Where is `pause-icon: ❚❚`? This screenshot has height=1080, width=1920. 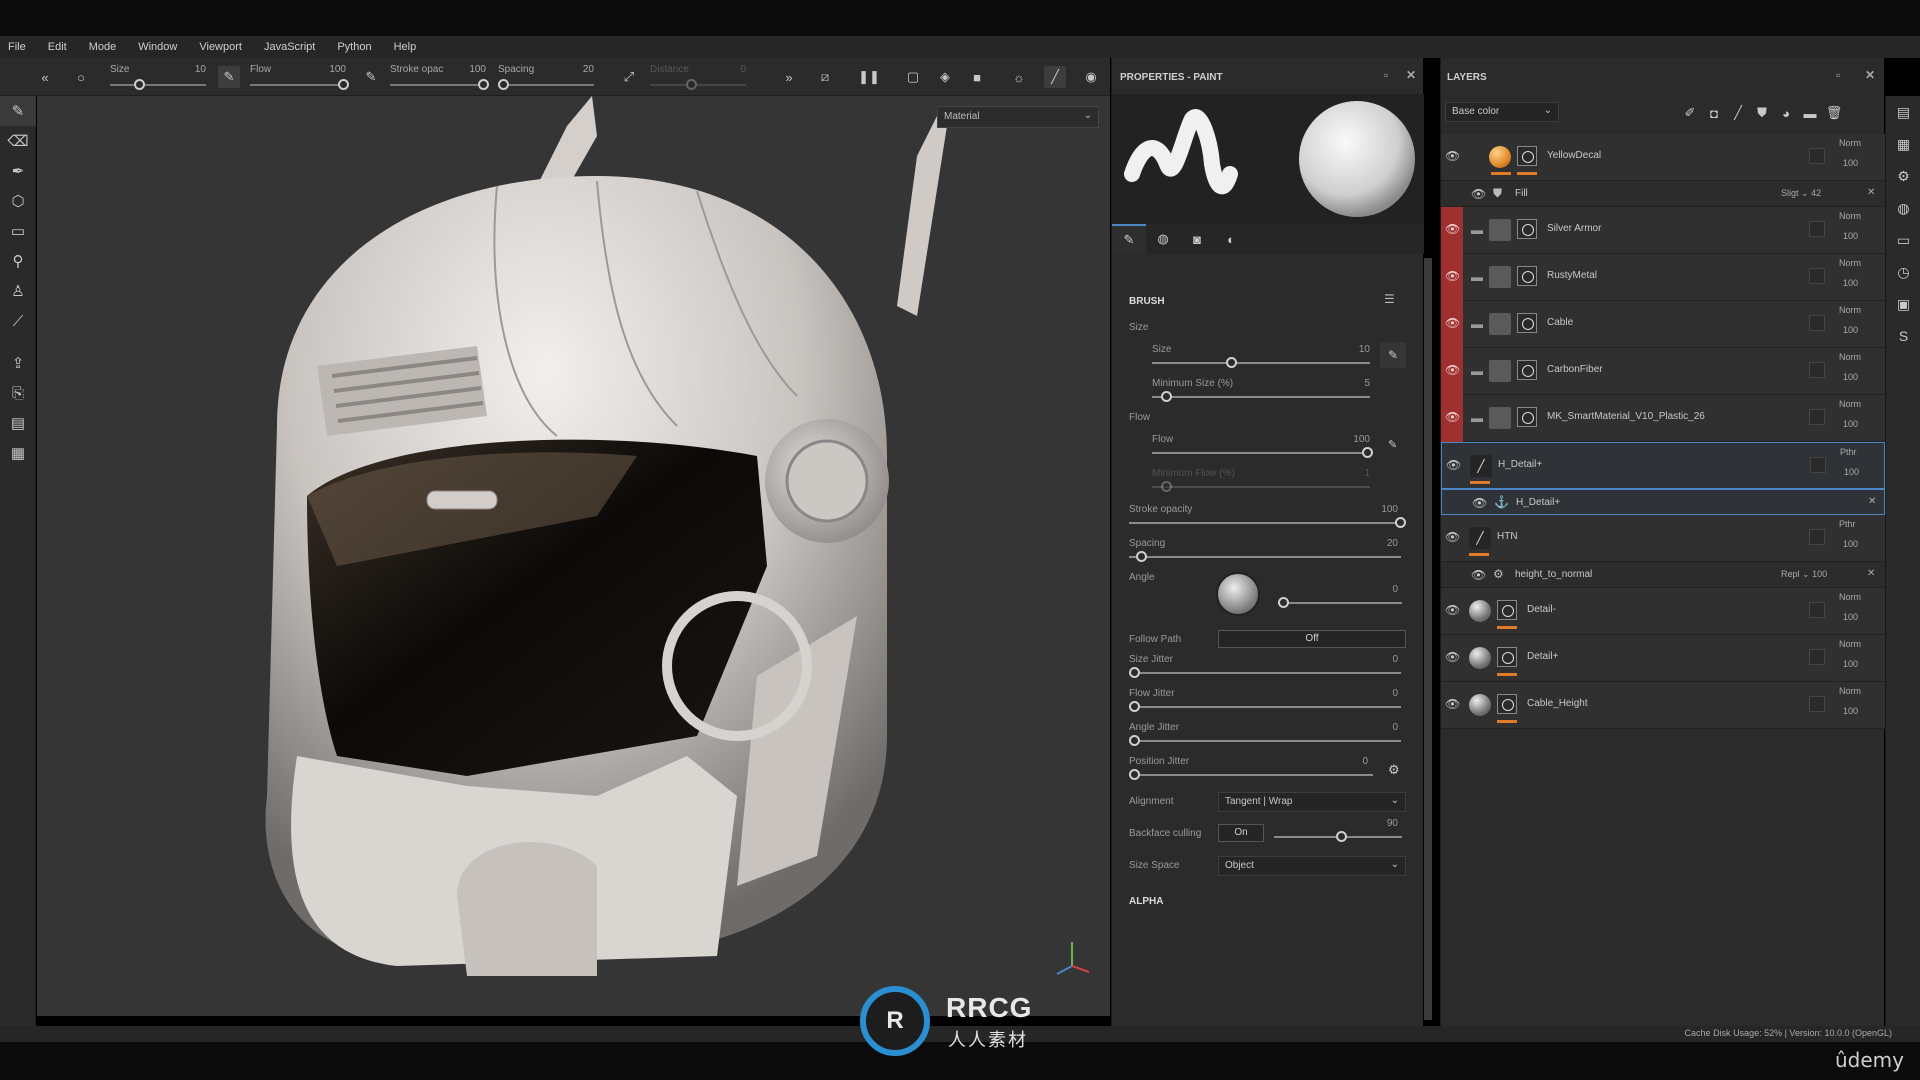 pause-icon: ❚❚ is located at coordinates (869, 77).